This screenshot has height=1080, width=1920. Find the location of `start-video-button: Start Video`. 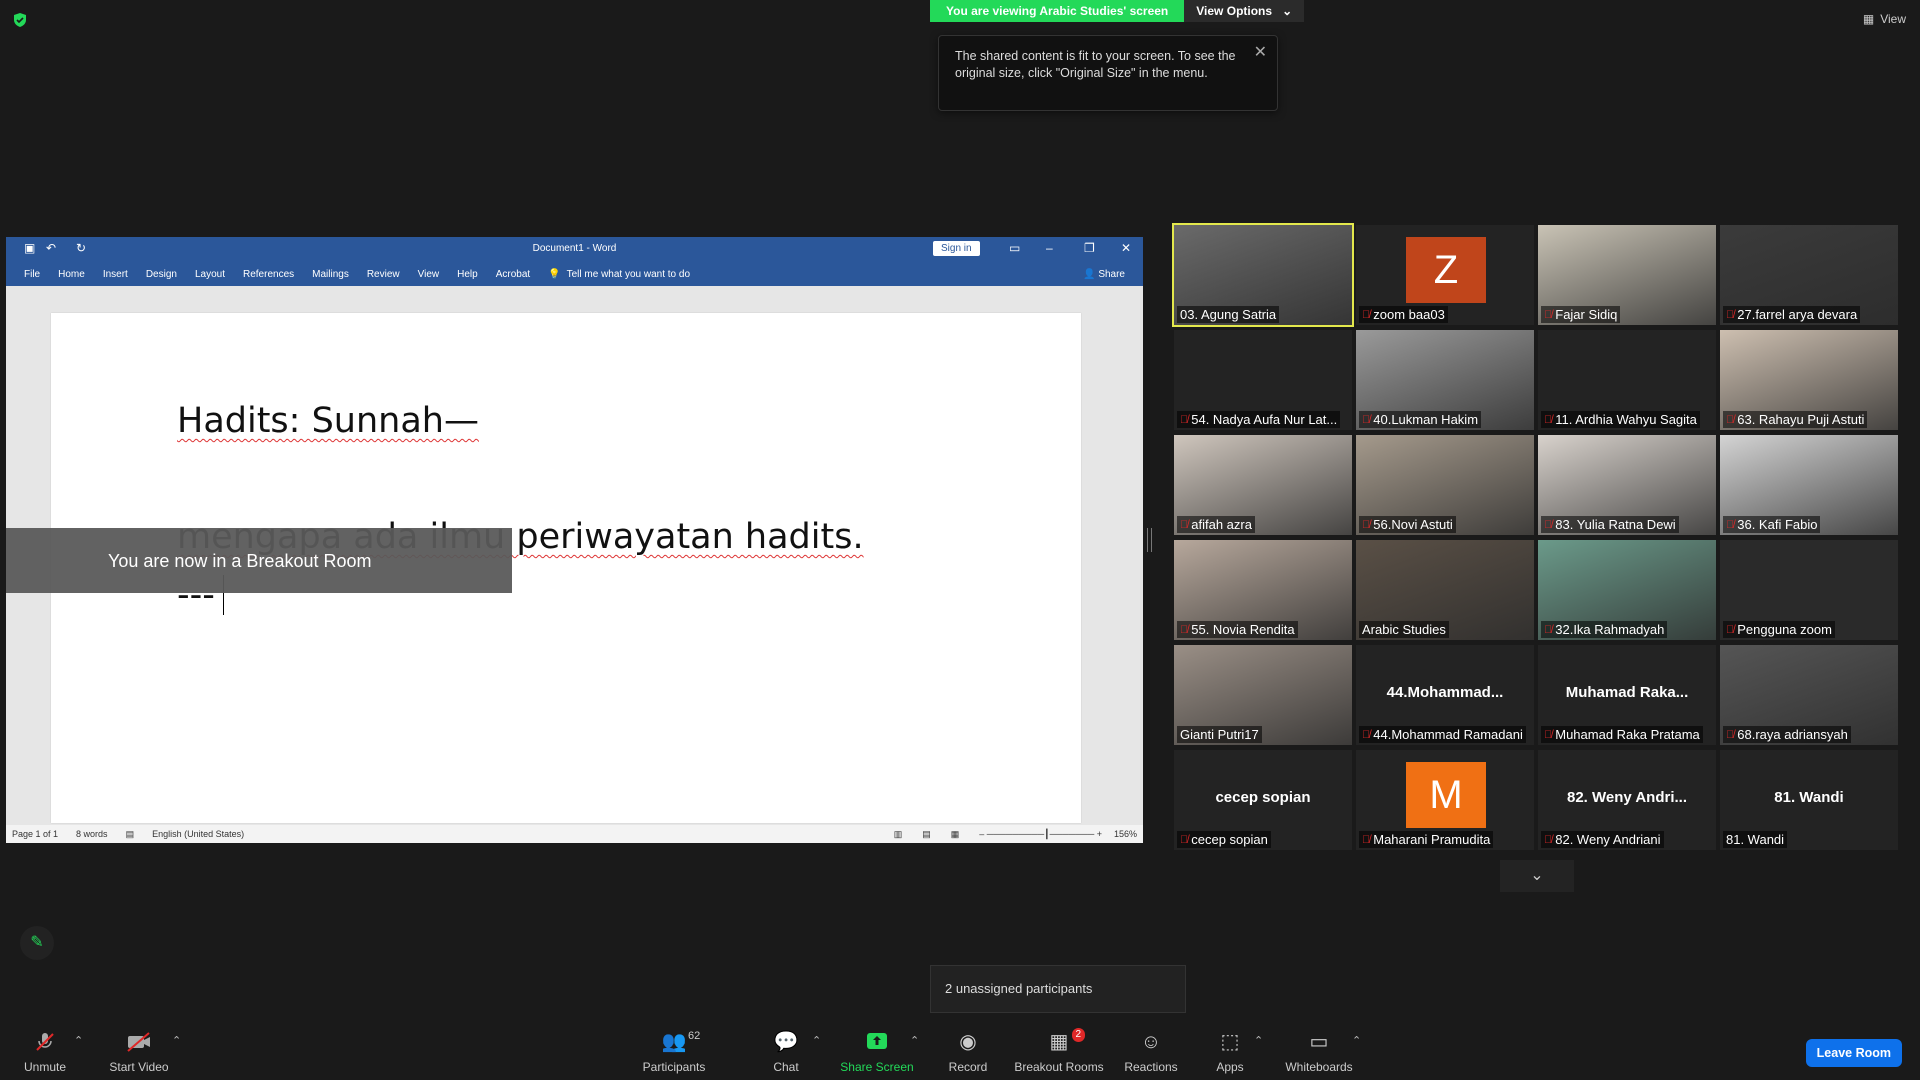

start-video-button: Start Video is located at coordinates (139, 1052).